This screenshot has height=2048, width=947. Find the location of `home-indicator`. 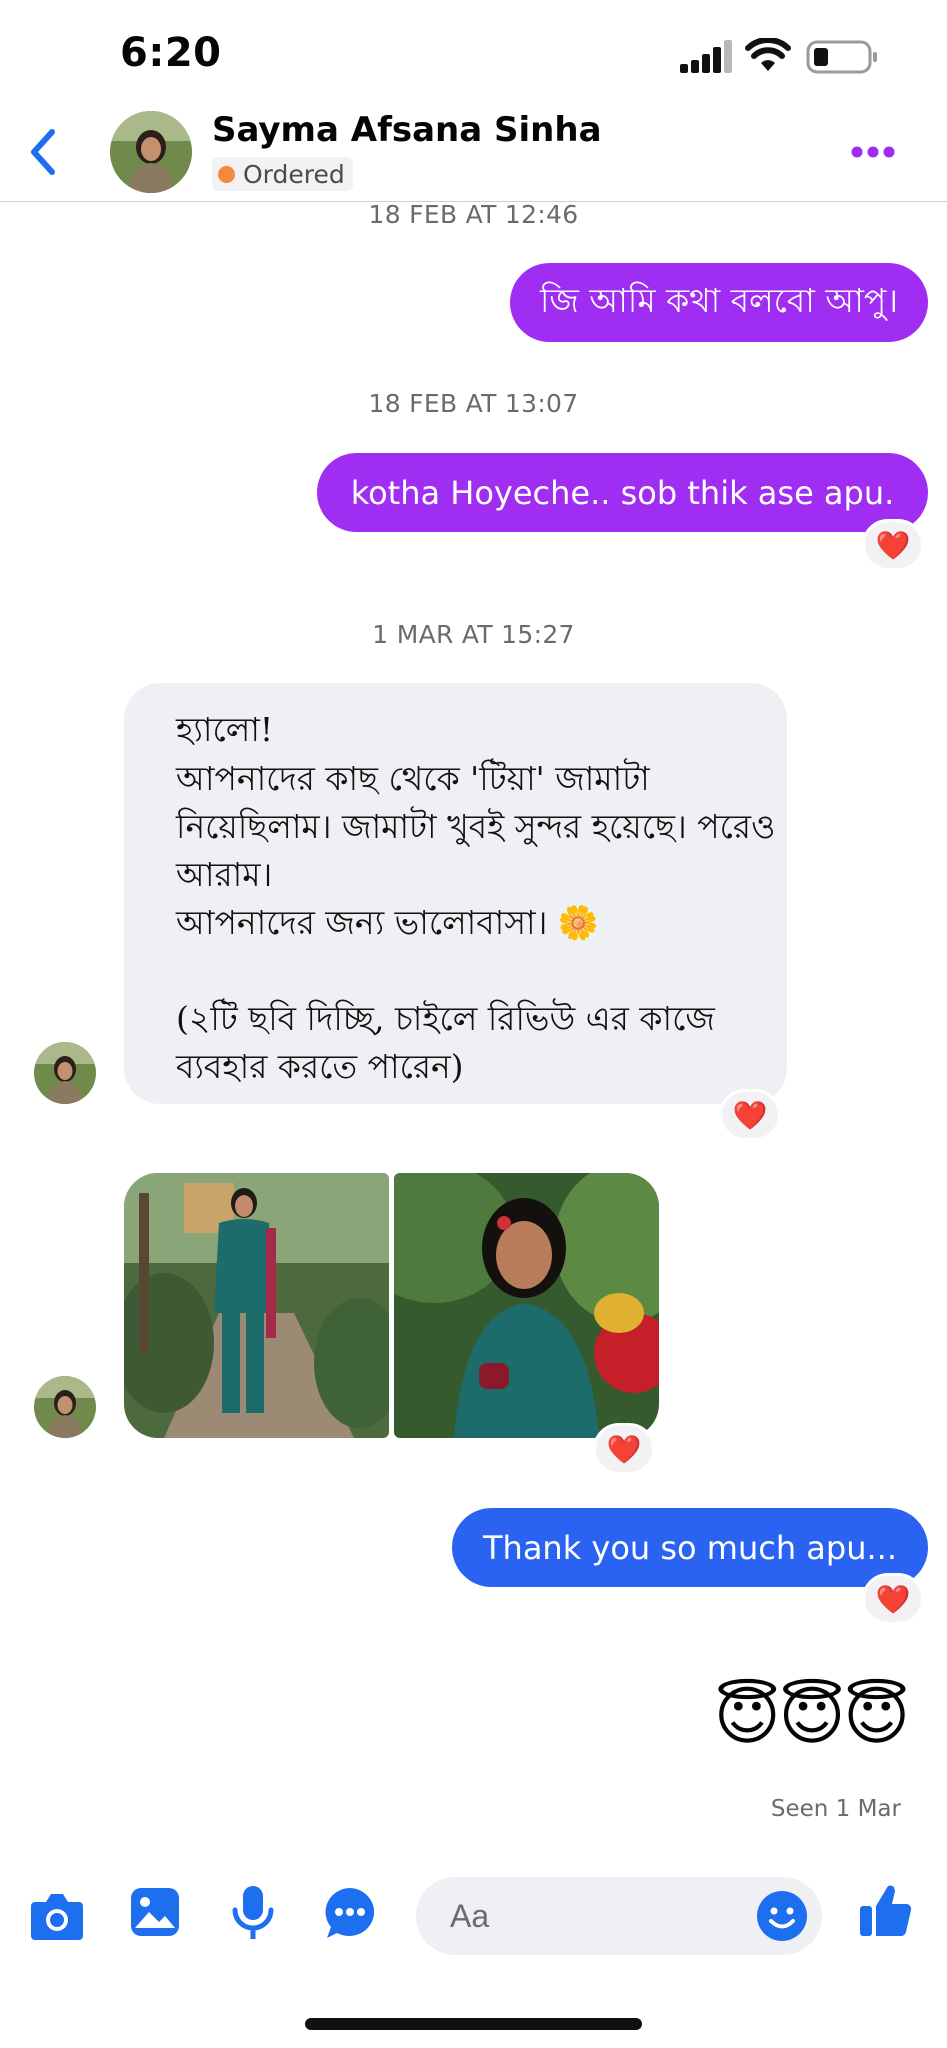

home-indicator is located at coordinates (473, 2024).